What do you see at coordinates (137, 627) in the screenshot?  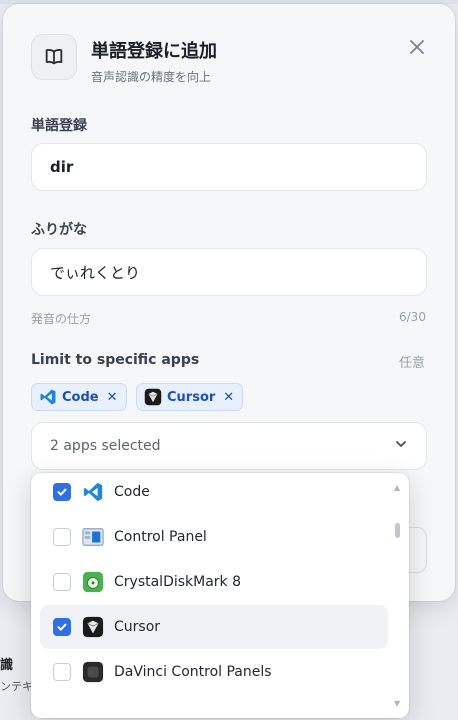 I see `option-label: Cursor` at bounding box center [137, 627].